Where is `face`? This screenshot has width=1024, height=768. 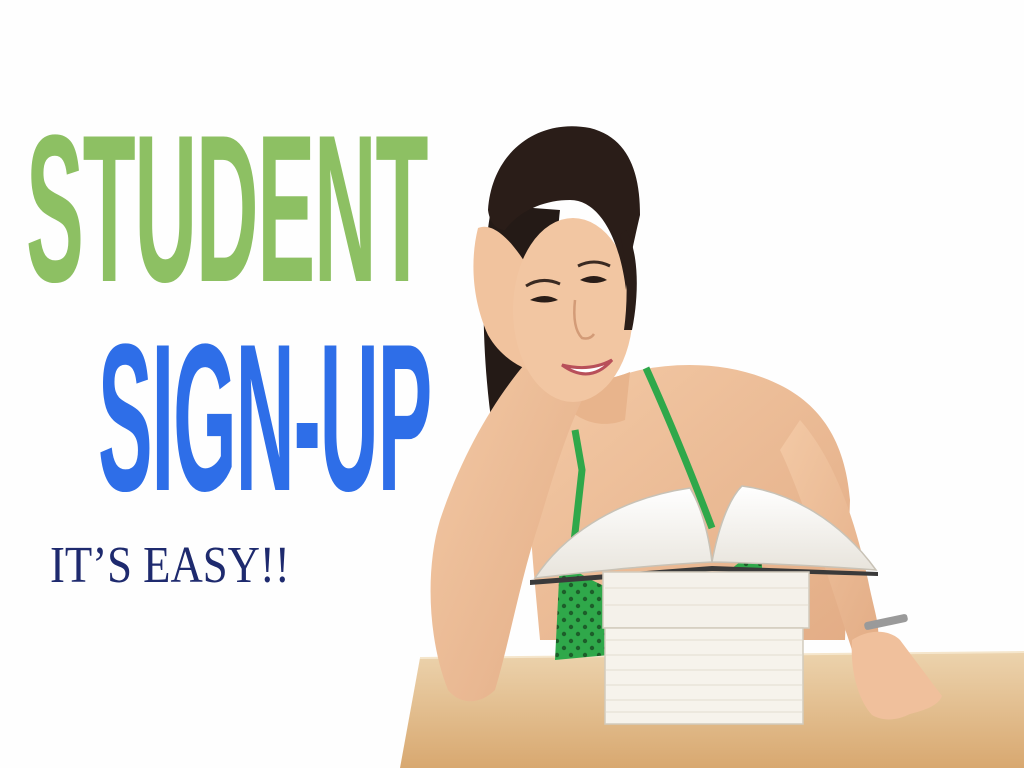
face is located at coordinates (573, 310).